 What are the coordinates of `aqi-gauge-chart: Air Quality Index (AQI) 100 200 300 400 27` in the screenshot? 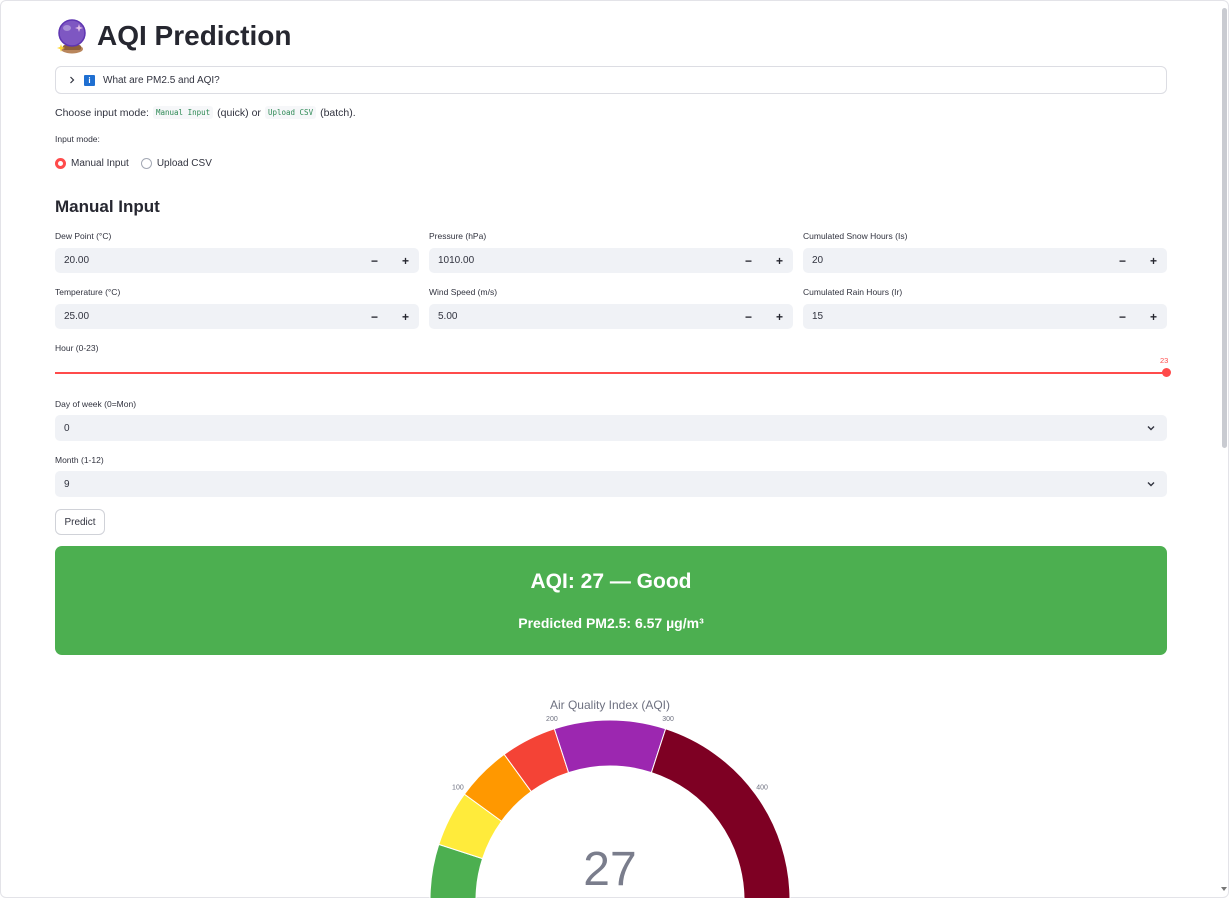 It's located at (610, 798).